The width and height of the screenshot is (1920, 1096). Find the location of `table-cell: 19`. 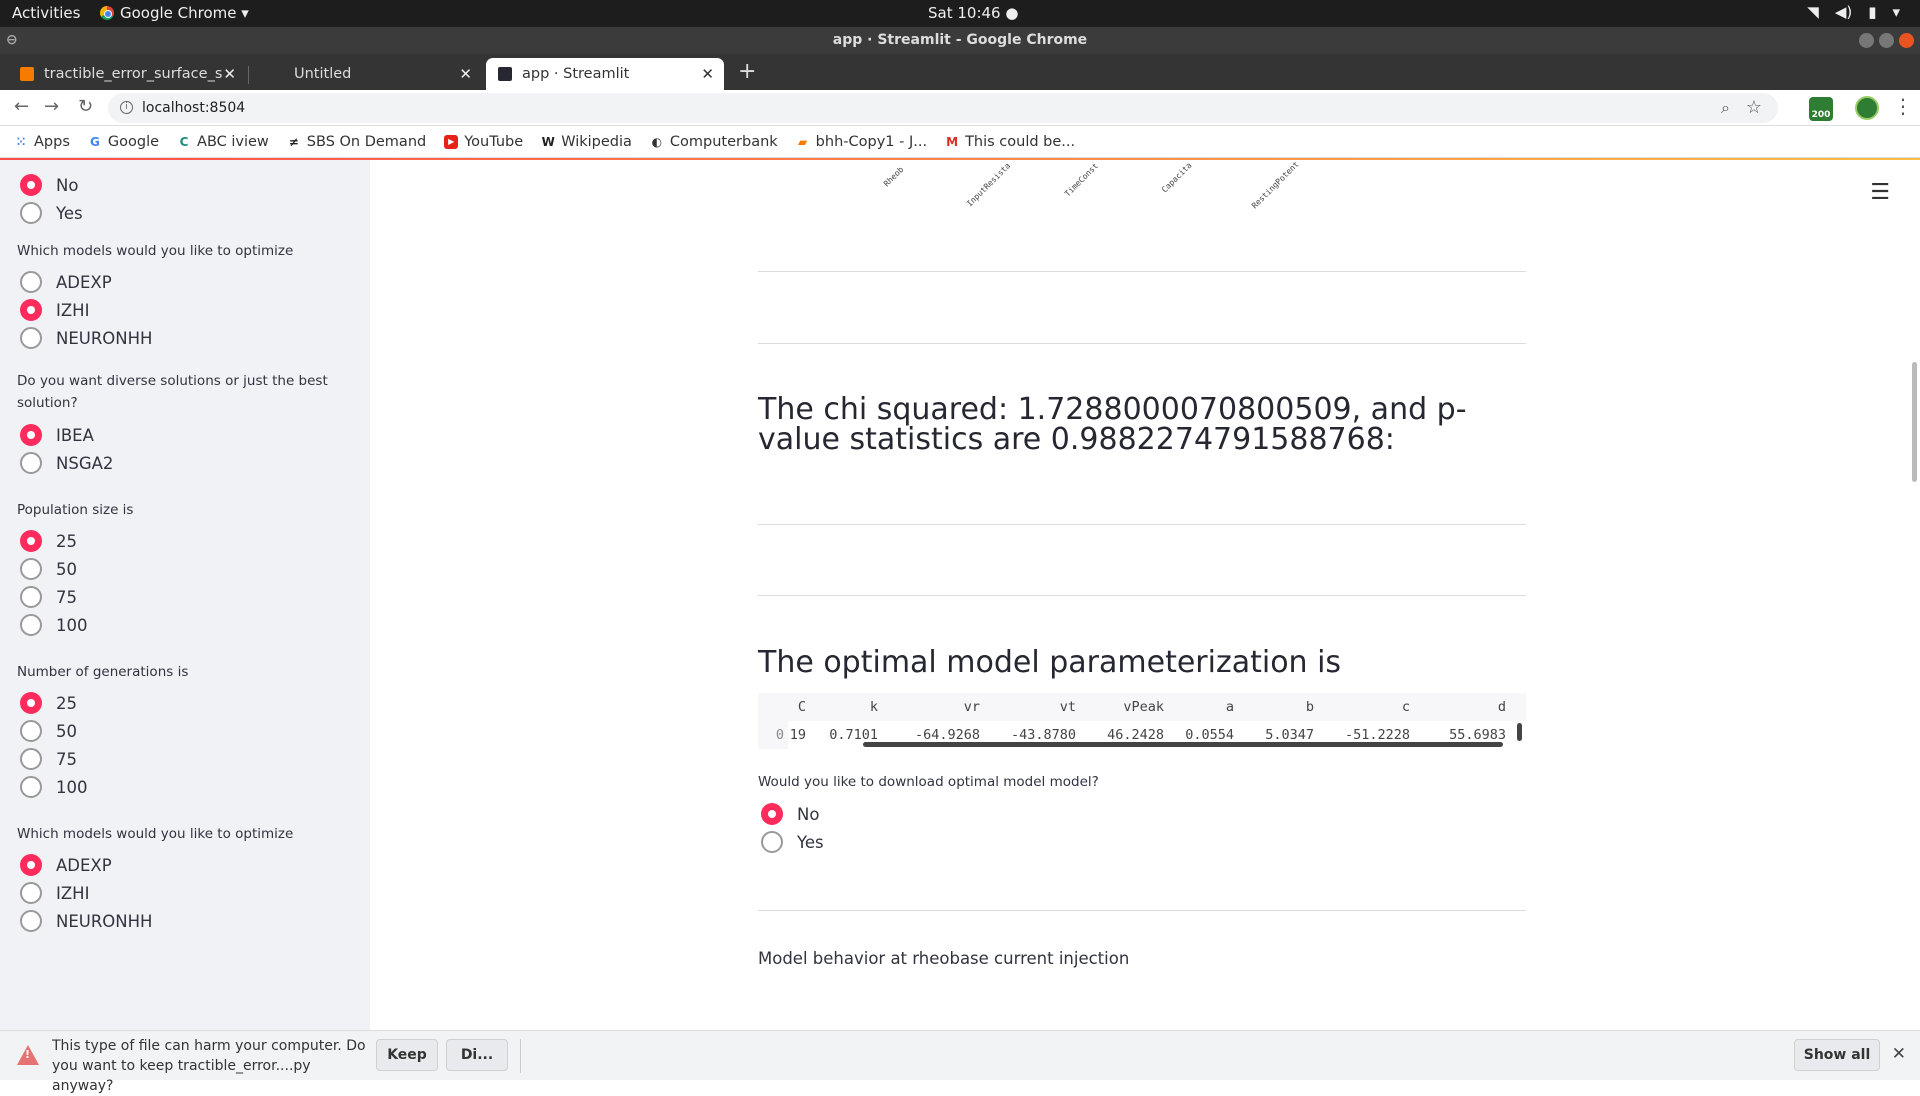

table-cell: 19 is located at coordinates (797, 735).